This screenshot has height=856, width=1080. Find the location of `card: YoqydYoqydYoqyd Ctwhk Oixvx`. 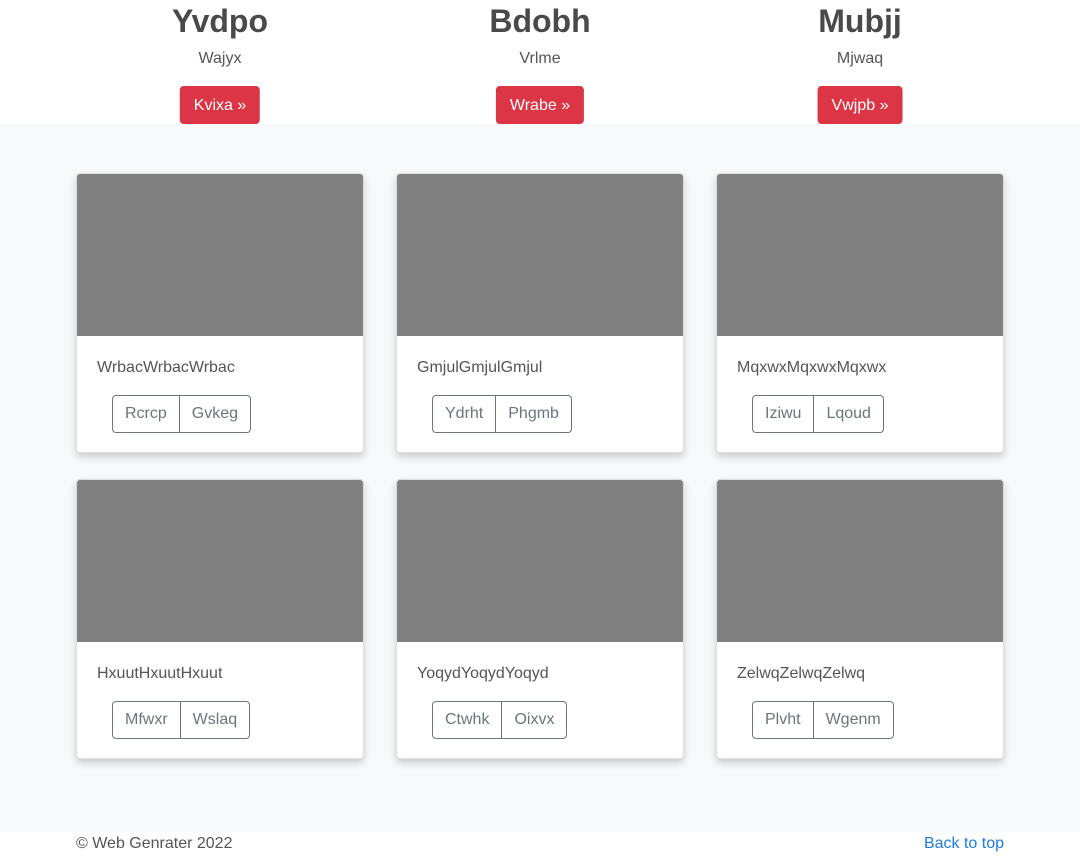

card: YoqydYoqydYoqyd Ctwhk Oixvx is located at coordinates (540, 619).